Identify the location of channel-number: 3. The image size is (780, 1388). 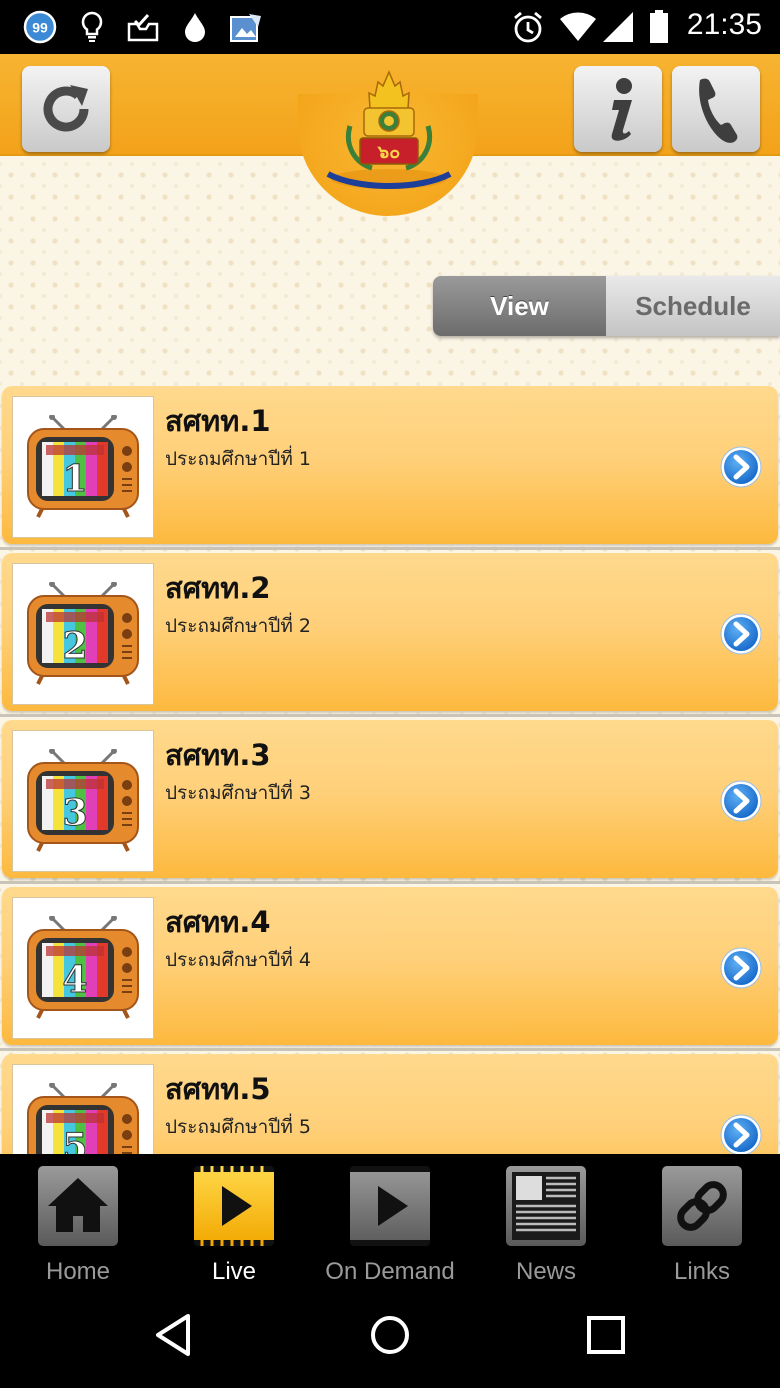
(74, 813).